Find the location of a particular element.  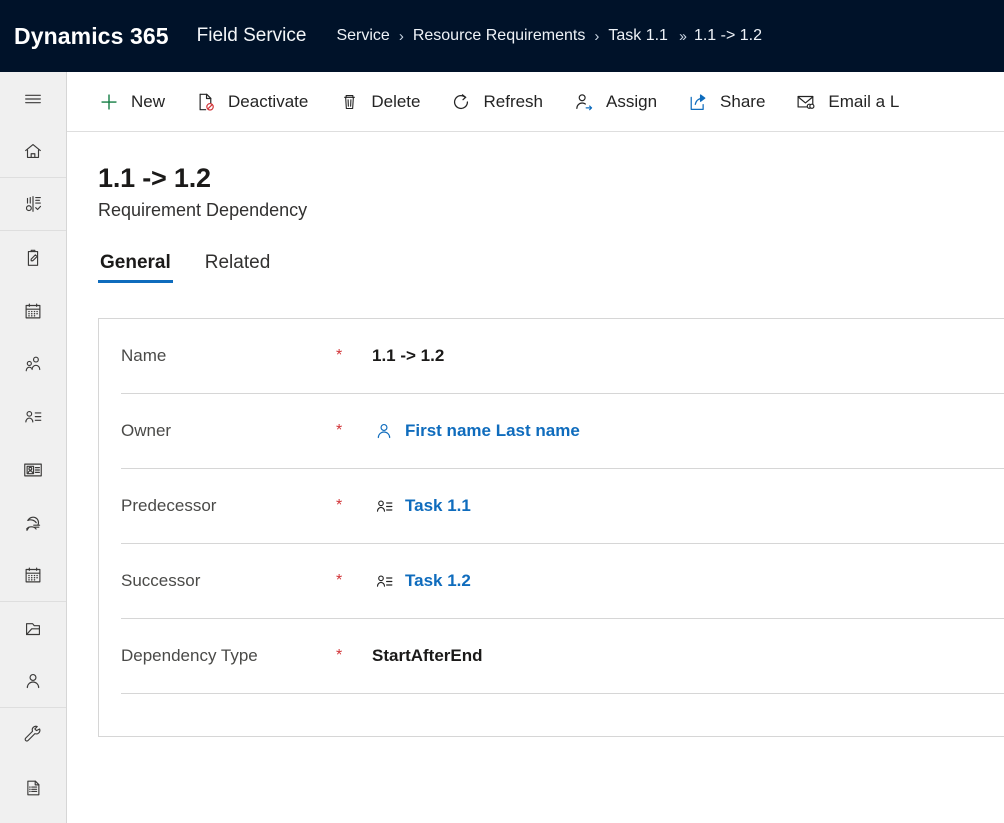

wrench-icon is located at coordinates (33, 735).